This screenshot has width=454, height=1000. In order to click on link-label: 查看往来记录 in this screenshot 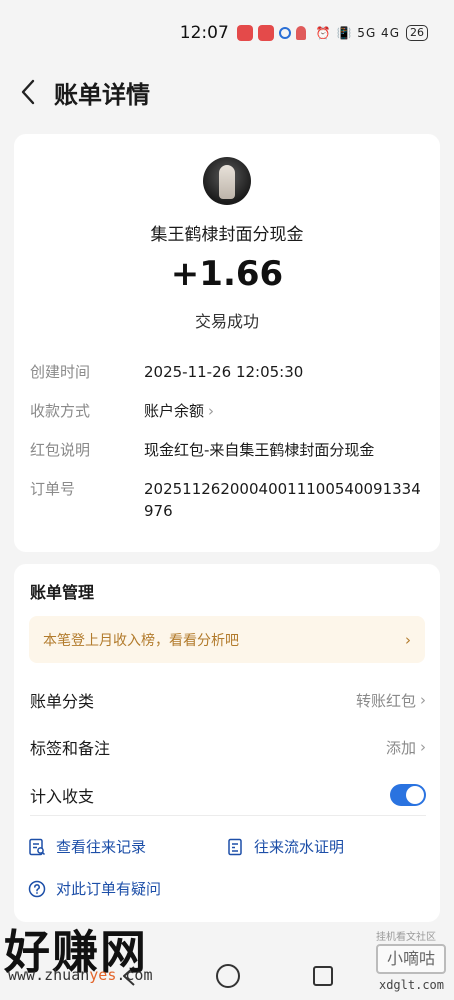, I will do `click(101, 847)`.